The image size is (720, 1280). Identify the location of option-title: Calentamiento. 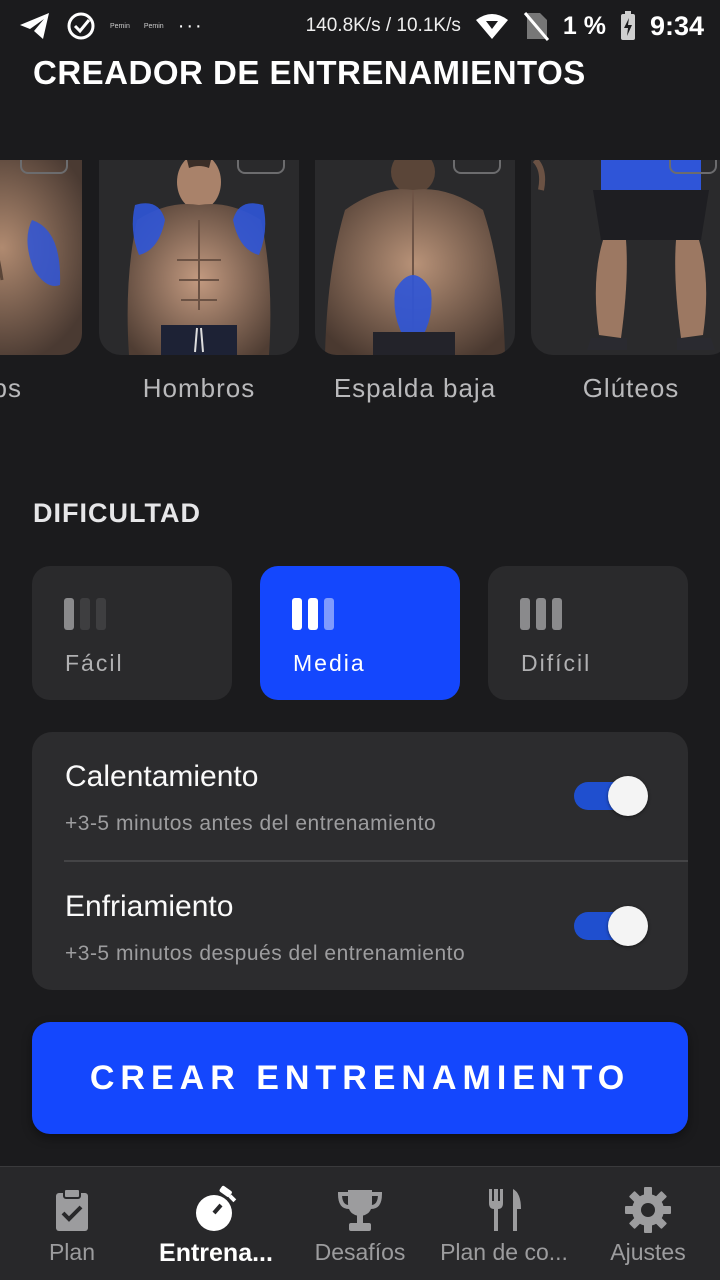
(162, 776).